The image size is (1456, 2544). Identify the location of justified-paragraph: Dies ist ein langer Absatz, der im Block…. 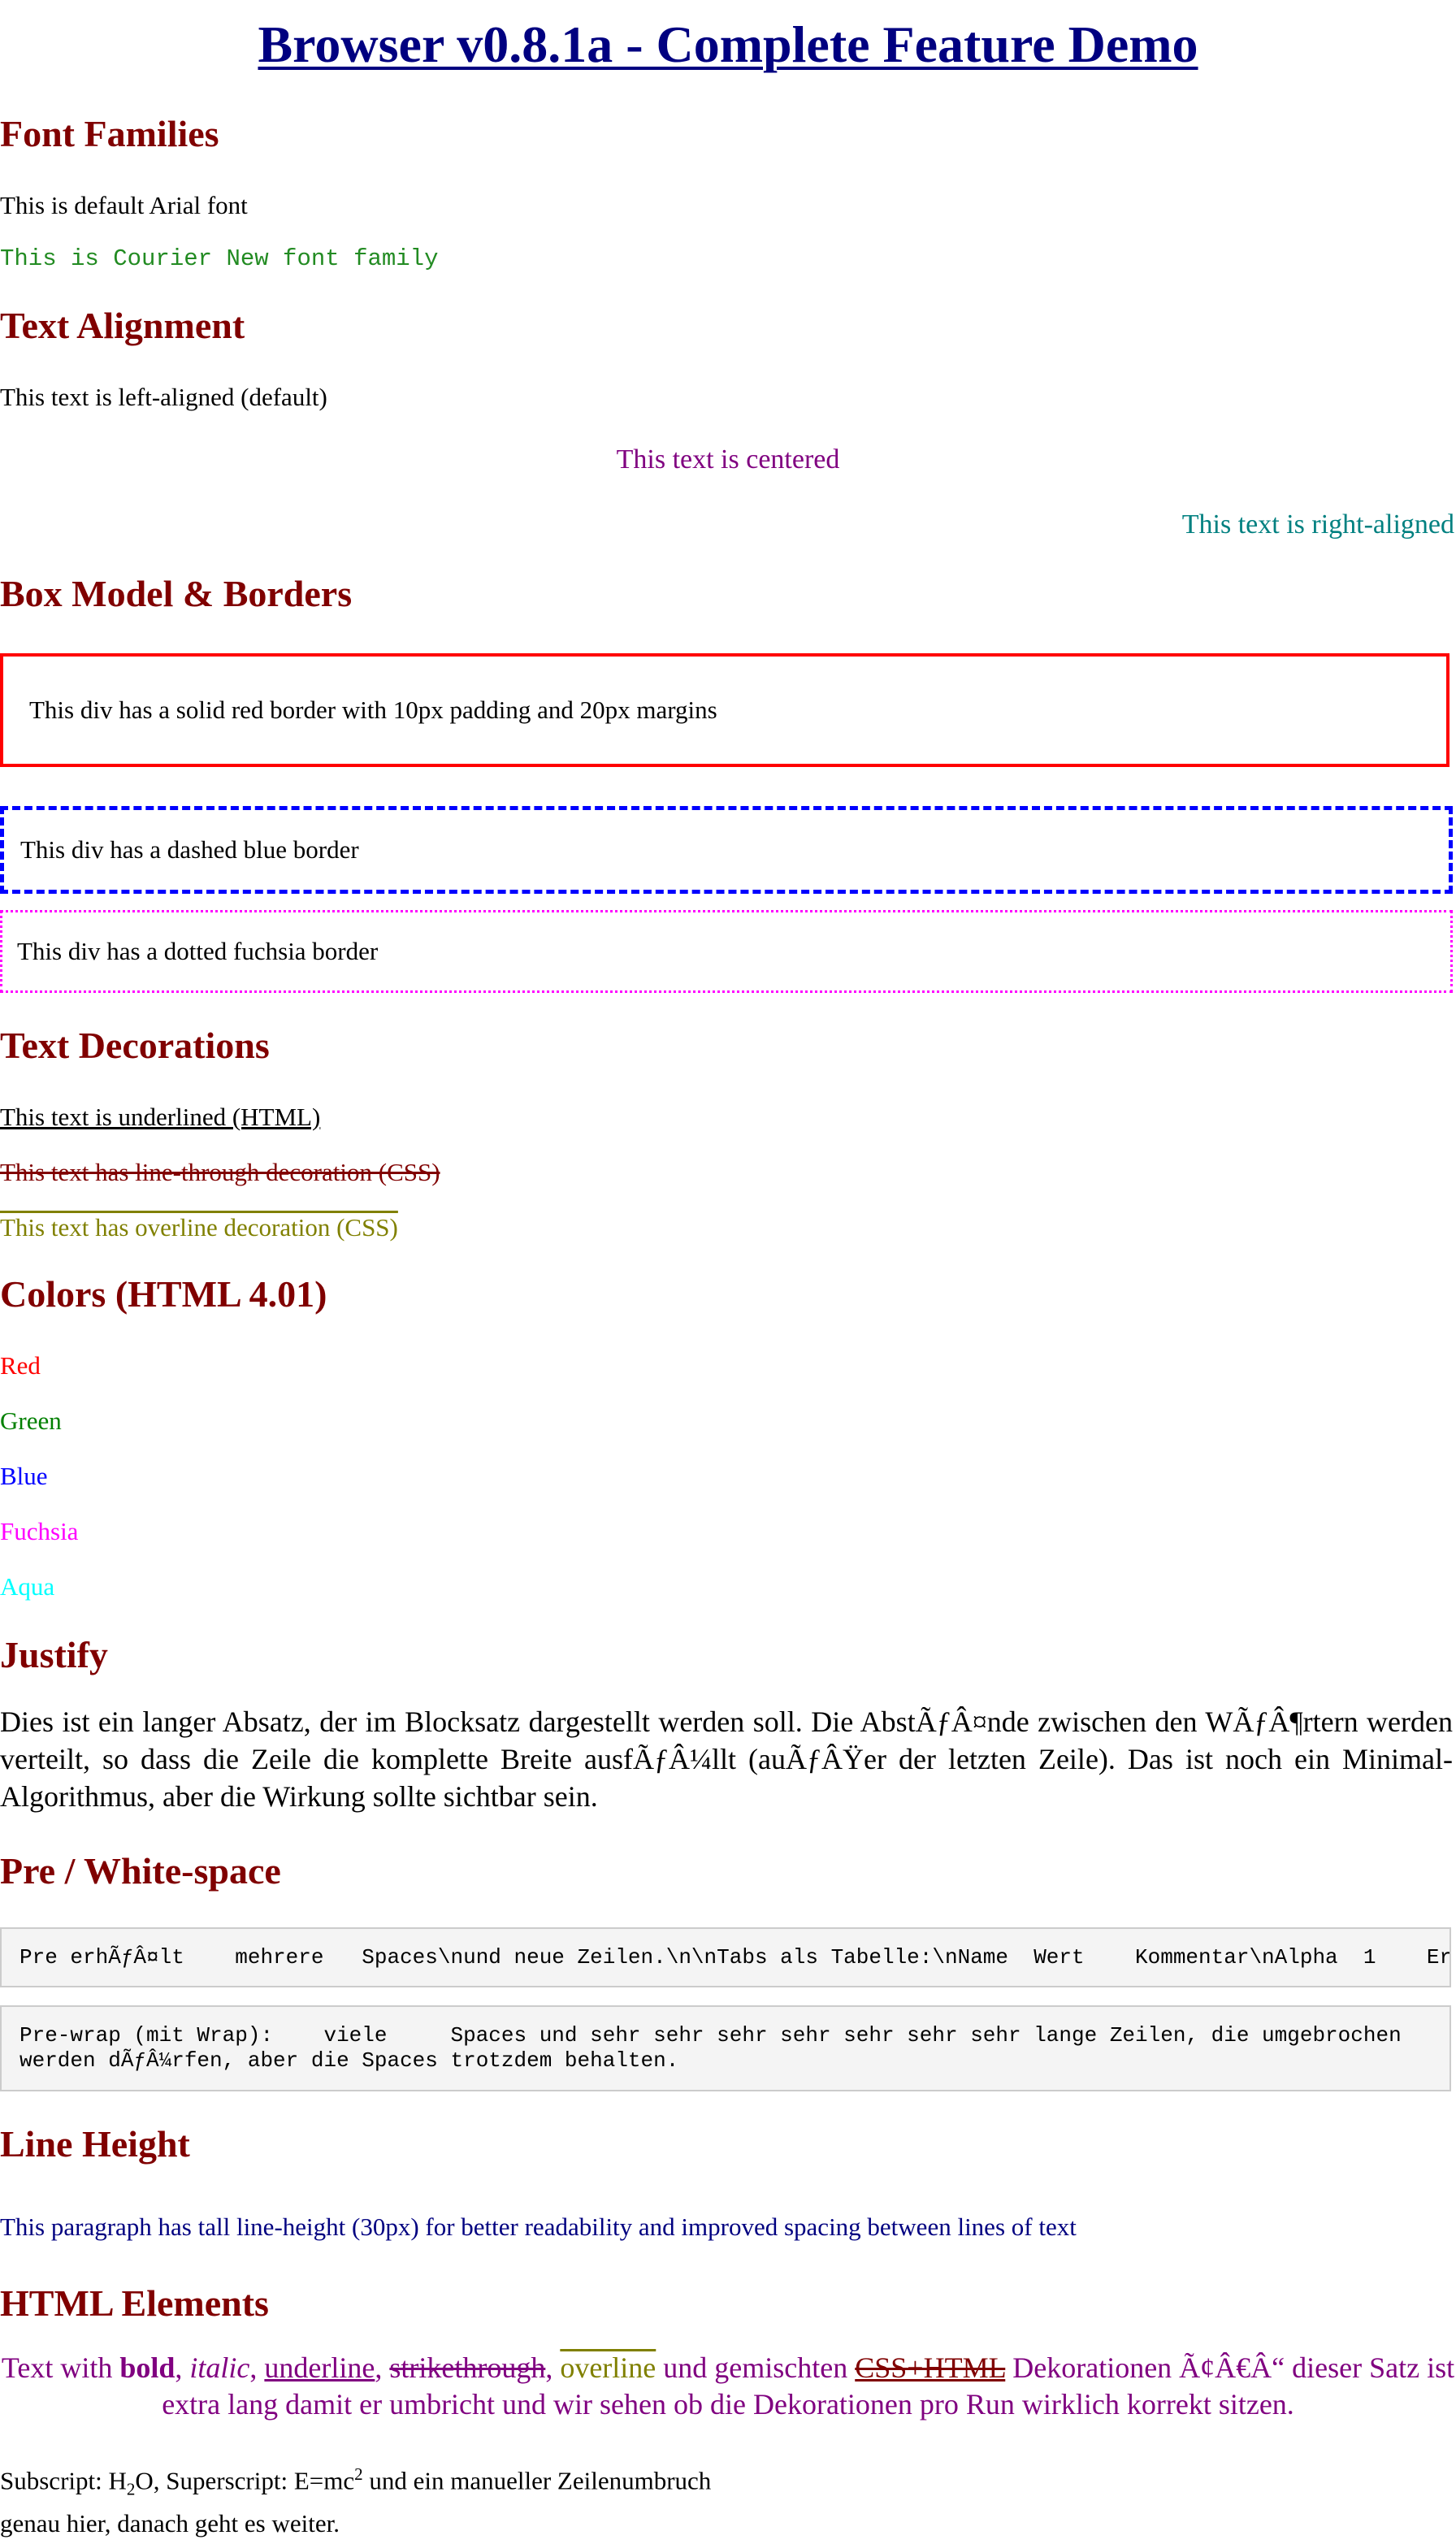
(726, 1759).